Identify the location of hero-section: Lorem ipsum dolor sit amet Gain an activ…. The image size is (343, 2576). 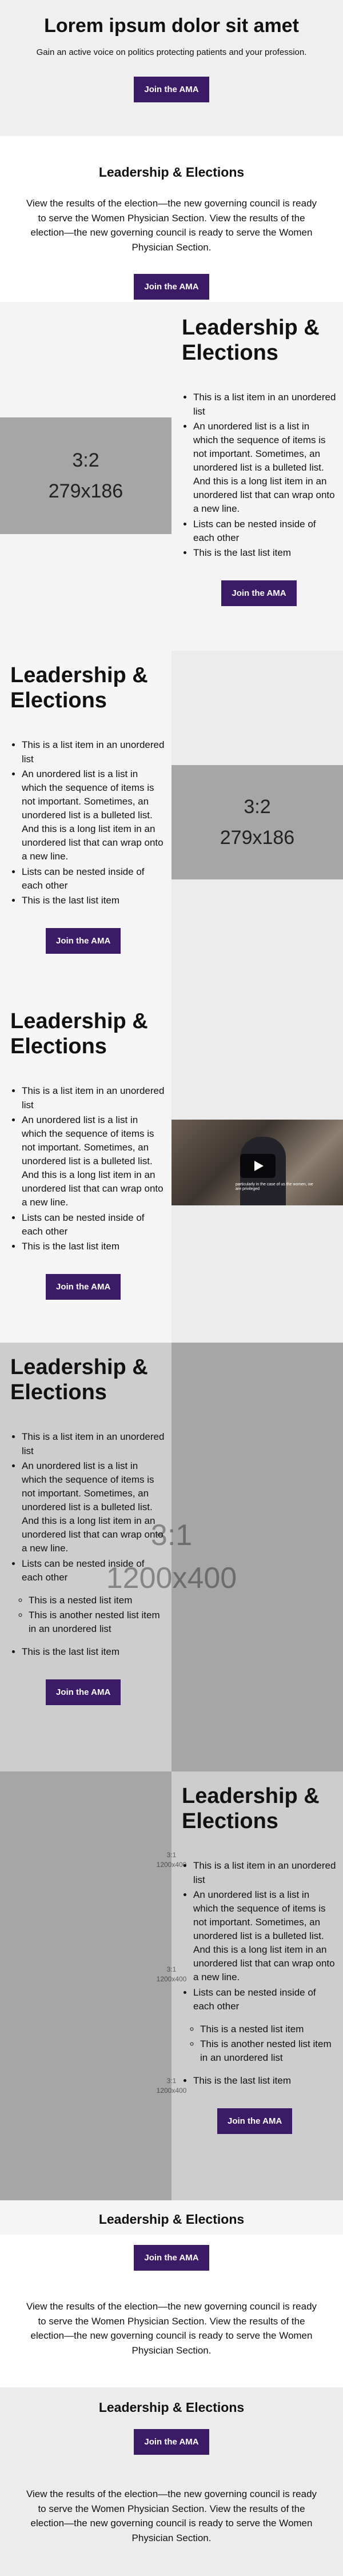
(171, 68).